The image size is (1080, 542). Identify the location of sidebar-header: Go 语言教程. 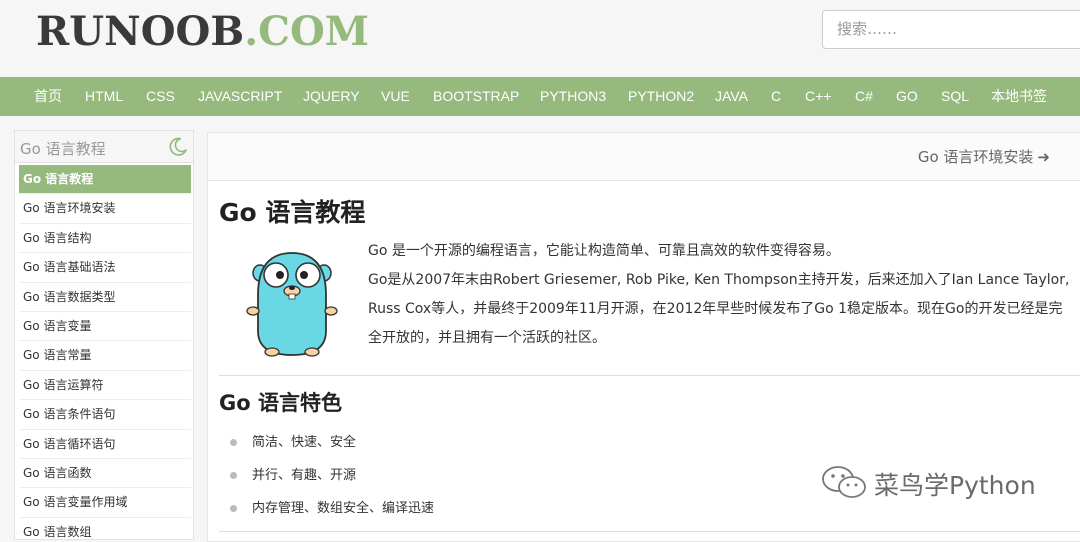
(104, 147).